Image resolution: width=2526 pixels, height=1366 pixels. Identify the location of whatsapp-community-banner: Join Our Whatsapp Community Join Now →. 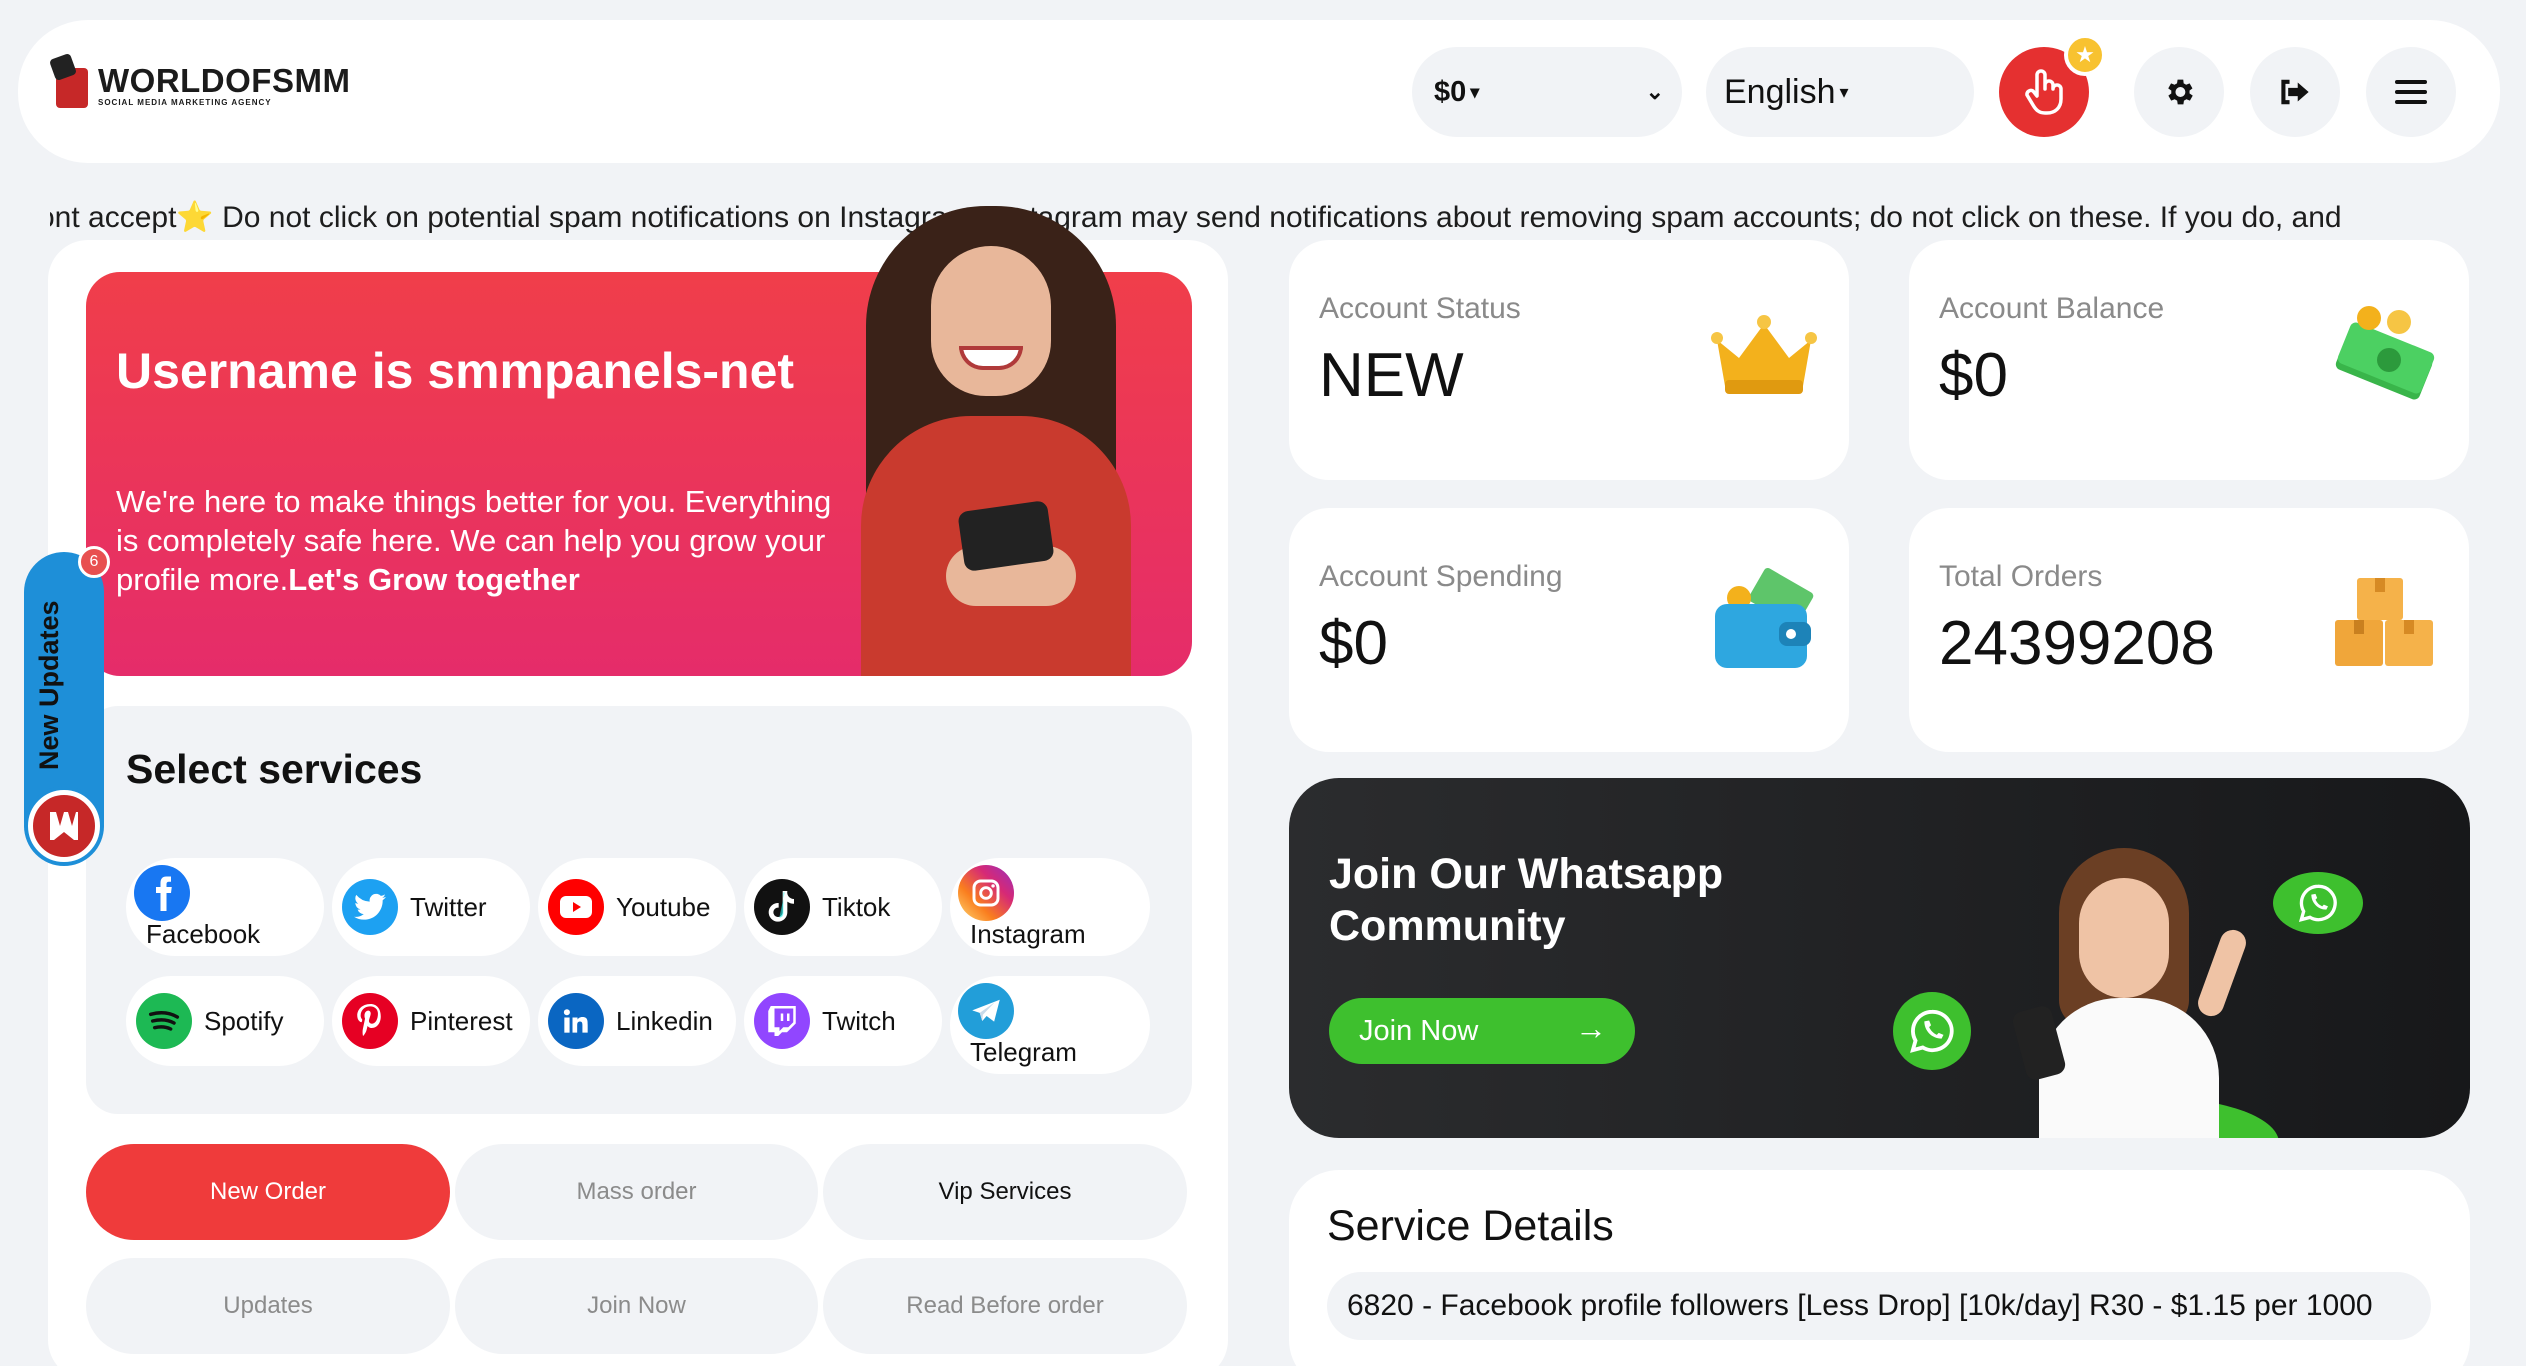
(1879, 958).